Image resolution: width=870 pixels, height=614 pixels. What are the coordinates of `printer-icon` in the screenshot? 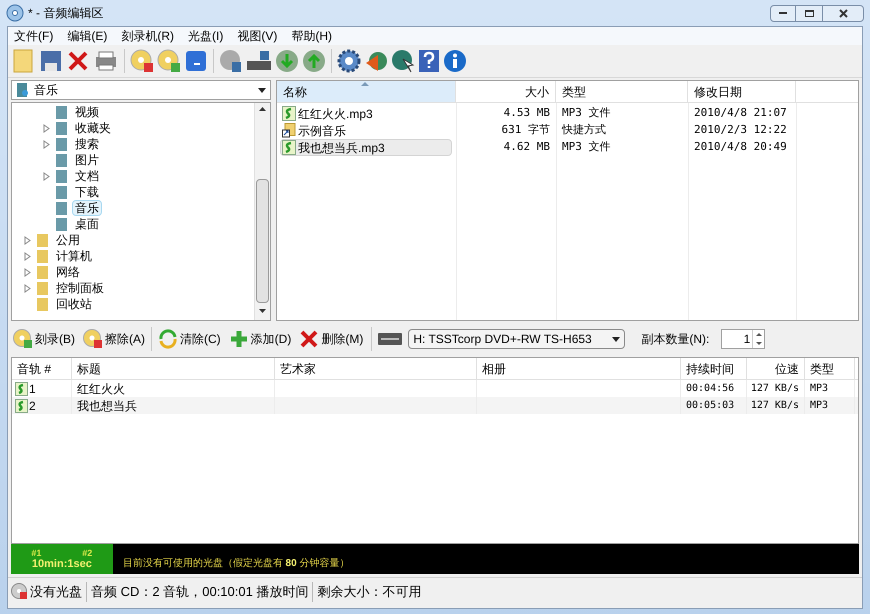 It's located at (106, 61).